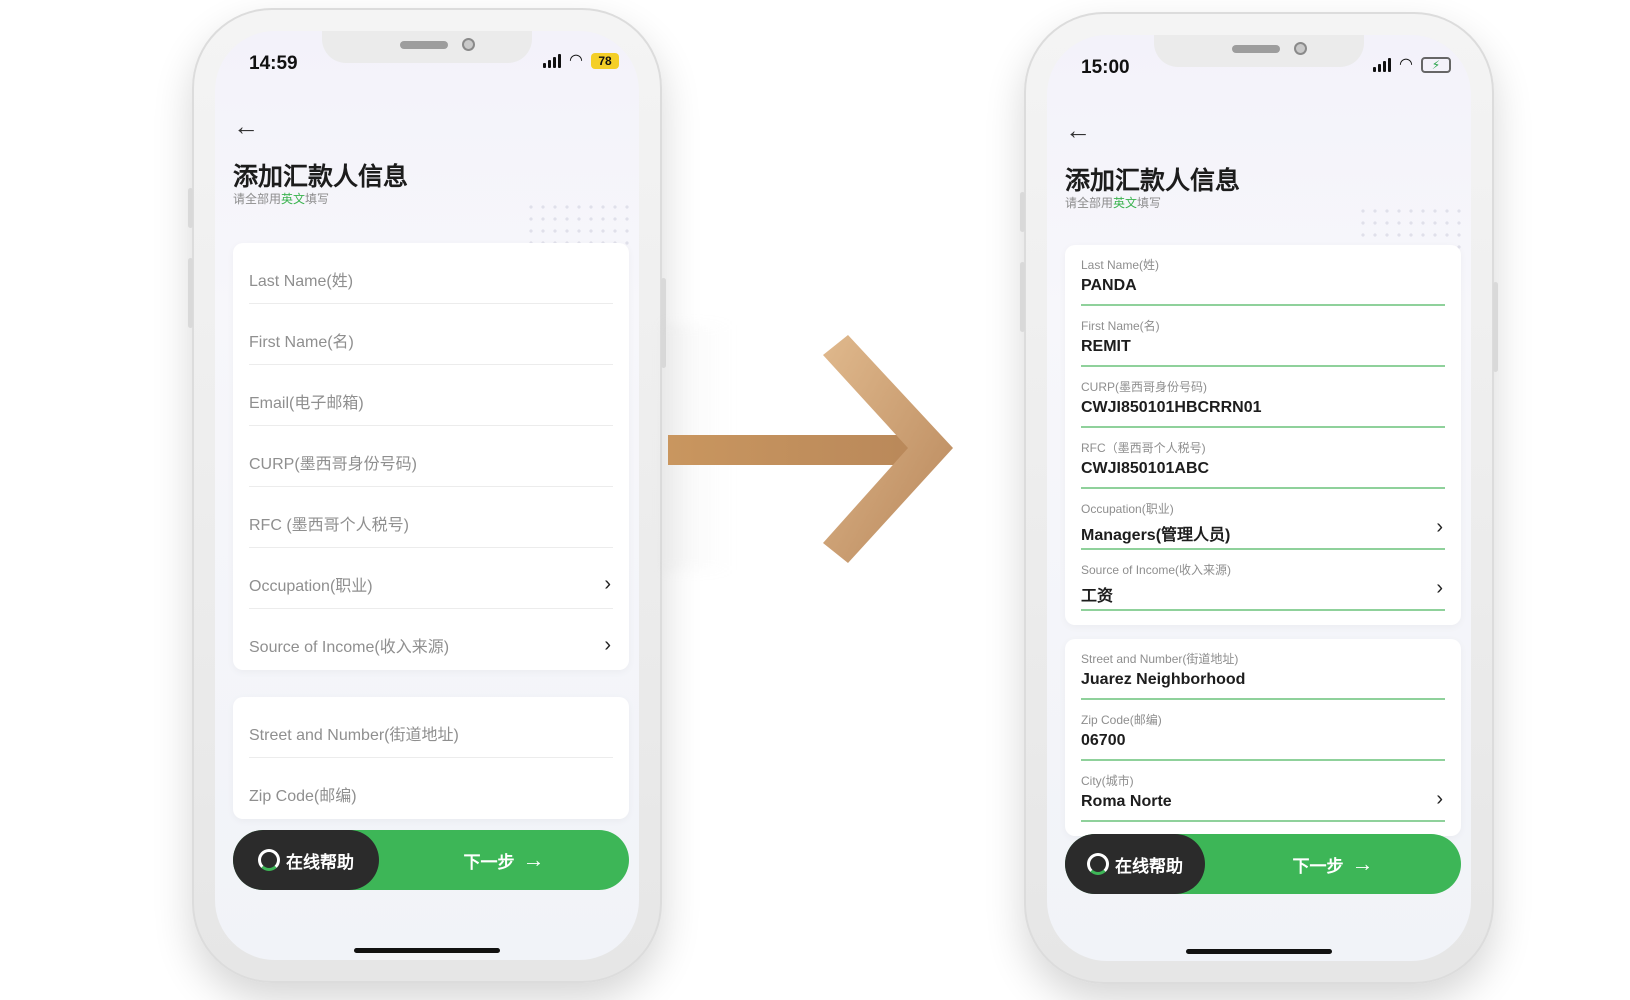 The height and width of the screenshot is (1000, 1630). Describe the element at coordinates (1107, 781) in the screenshot. I see `field-label: City(城市)` at that location.